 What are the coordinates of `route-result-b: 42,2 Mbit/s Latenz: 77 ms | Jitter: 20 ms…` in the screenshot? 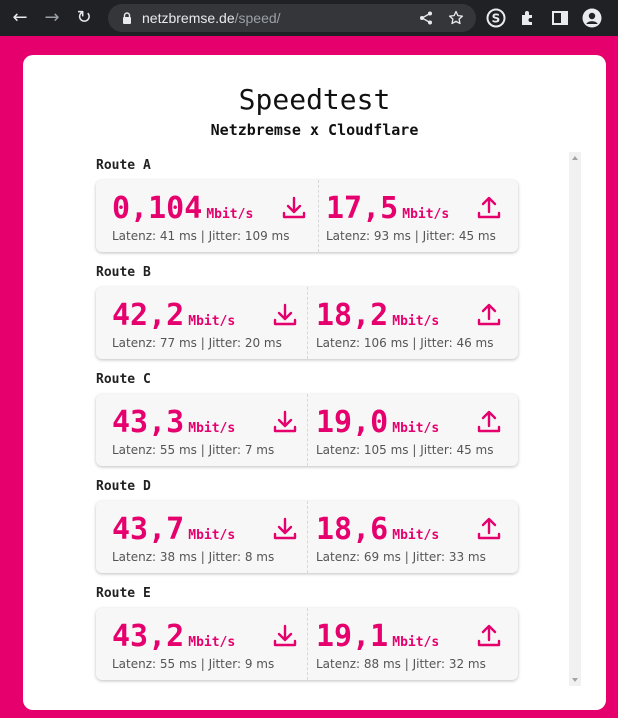 It's located at (307, 323).